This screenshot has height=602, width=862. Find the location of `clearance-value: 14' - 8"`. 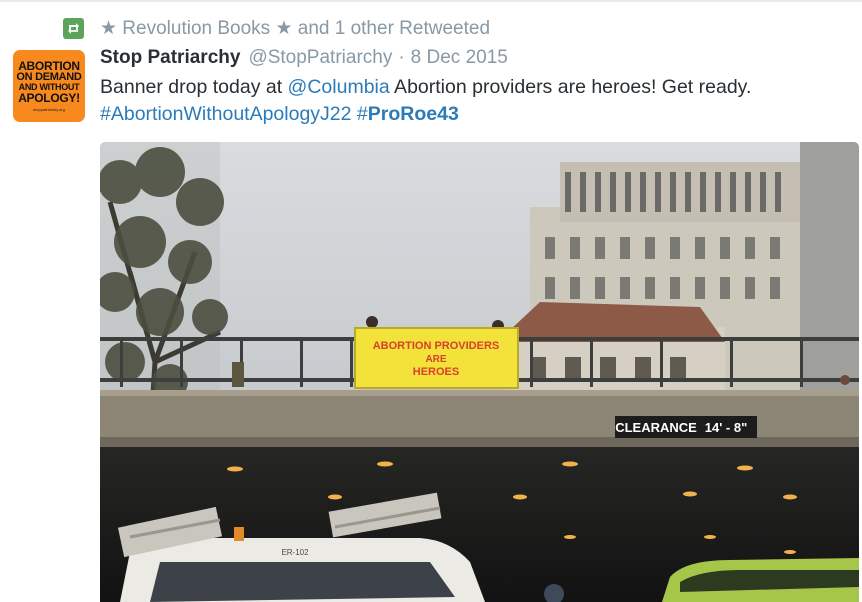

clearance-value: 14' - 8" is located at coordinates (726, 427).